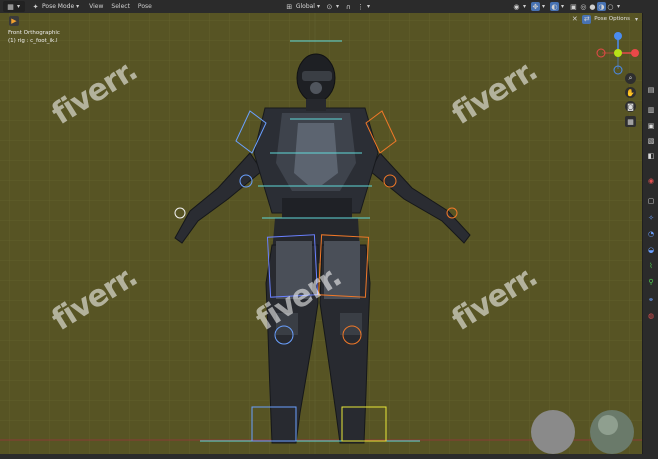  I want to click on orientation-icon: ⊞, so click(289, 6).